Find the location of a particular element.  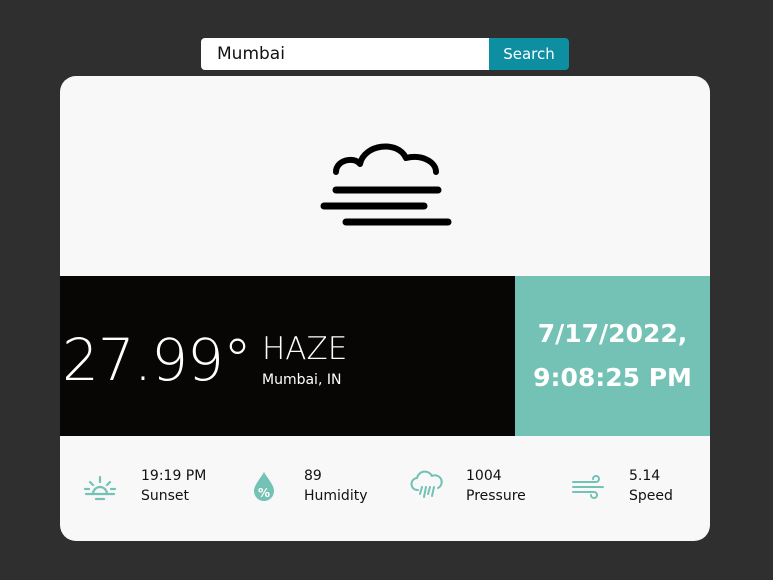

datetime-panel: 7/17/2022, 9:08:25 PM is located at coordinates (612, 356).